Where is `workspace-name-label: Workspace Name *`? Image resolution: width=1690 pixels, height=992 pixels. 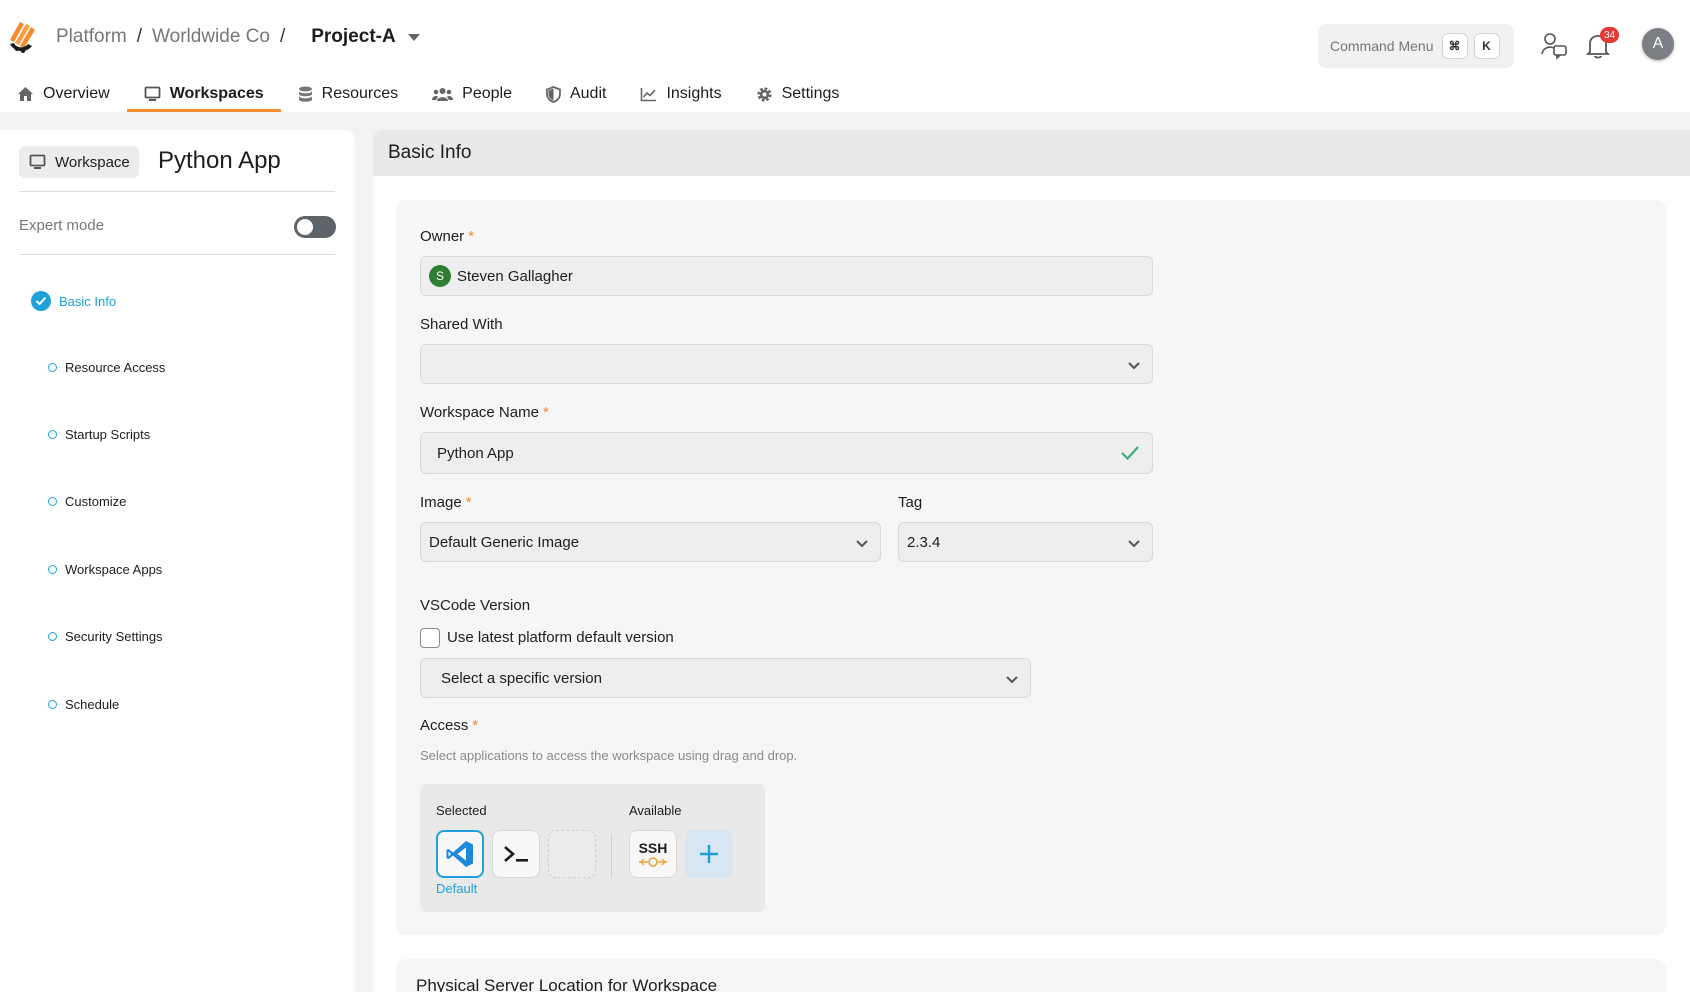 workspace-name-label: Workspace Name * is located at coordinates (484, 412).